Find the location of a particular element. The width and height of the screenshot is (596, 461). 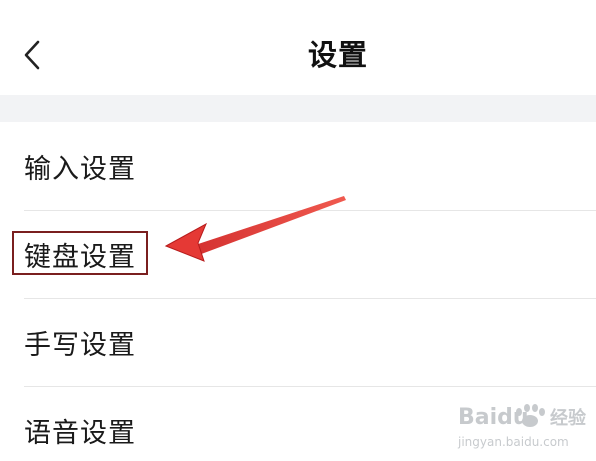

settings-item-label: 键盘设置 is located at coordinates (80, 257).